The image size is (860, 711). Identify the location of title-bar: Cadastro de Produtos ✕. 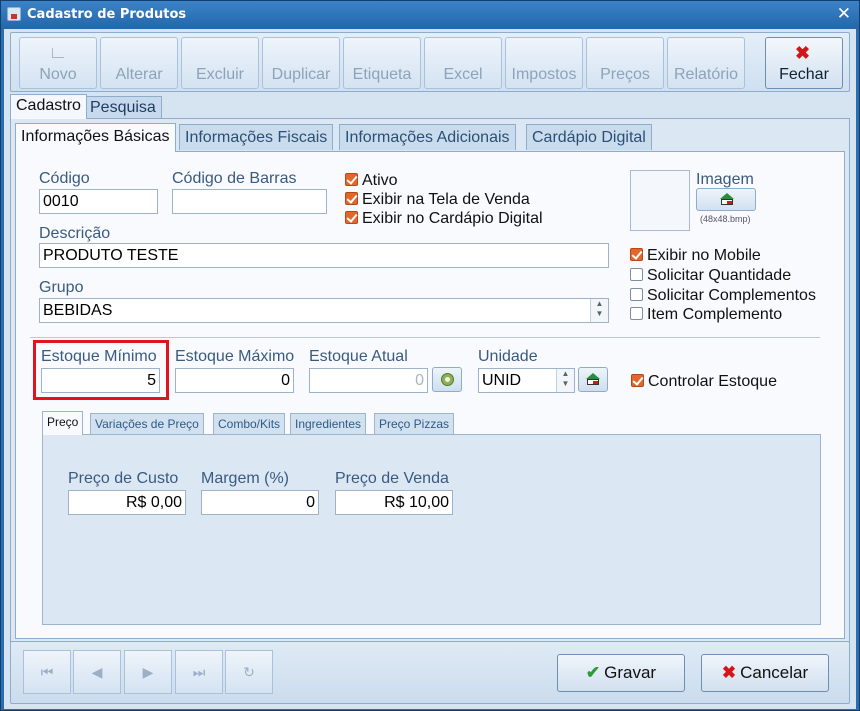
(430, 15).